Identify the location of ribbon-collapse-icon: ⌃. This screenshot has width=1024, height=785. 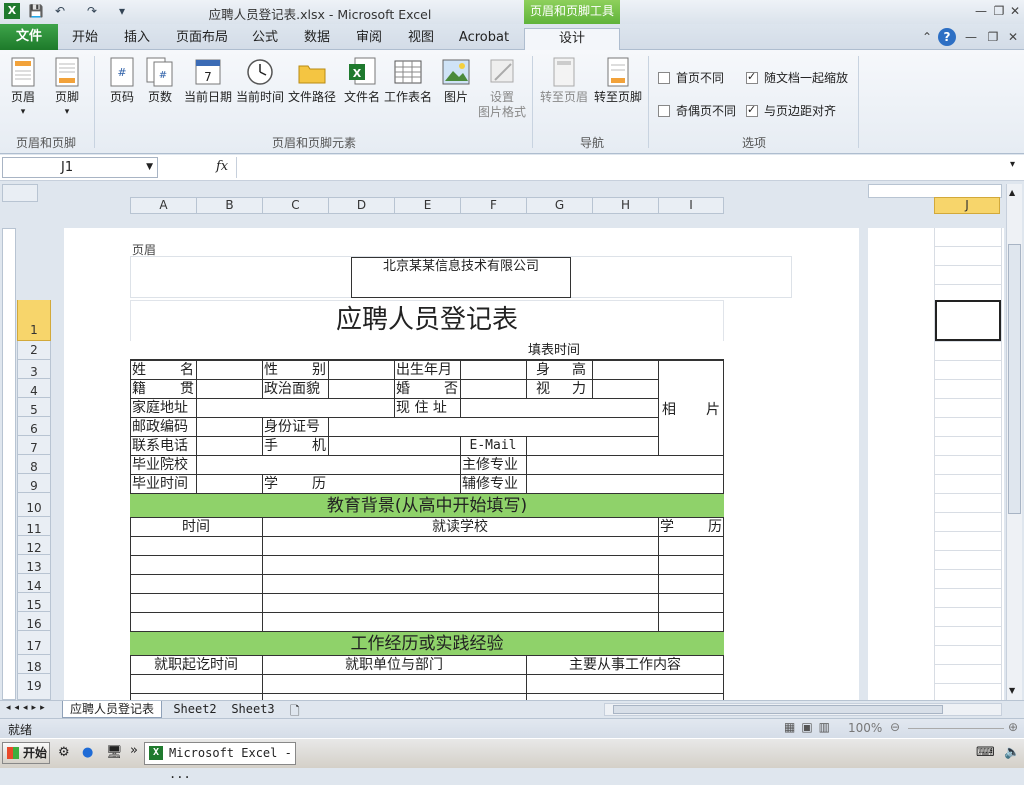
(927, 37).